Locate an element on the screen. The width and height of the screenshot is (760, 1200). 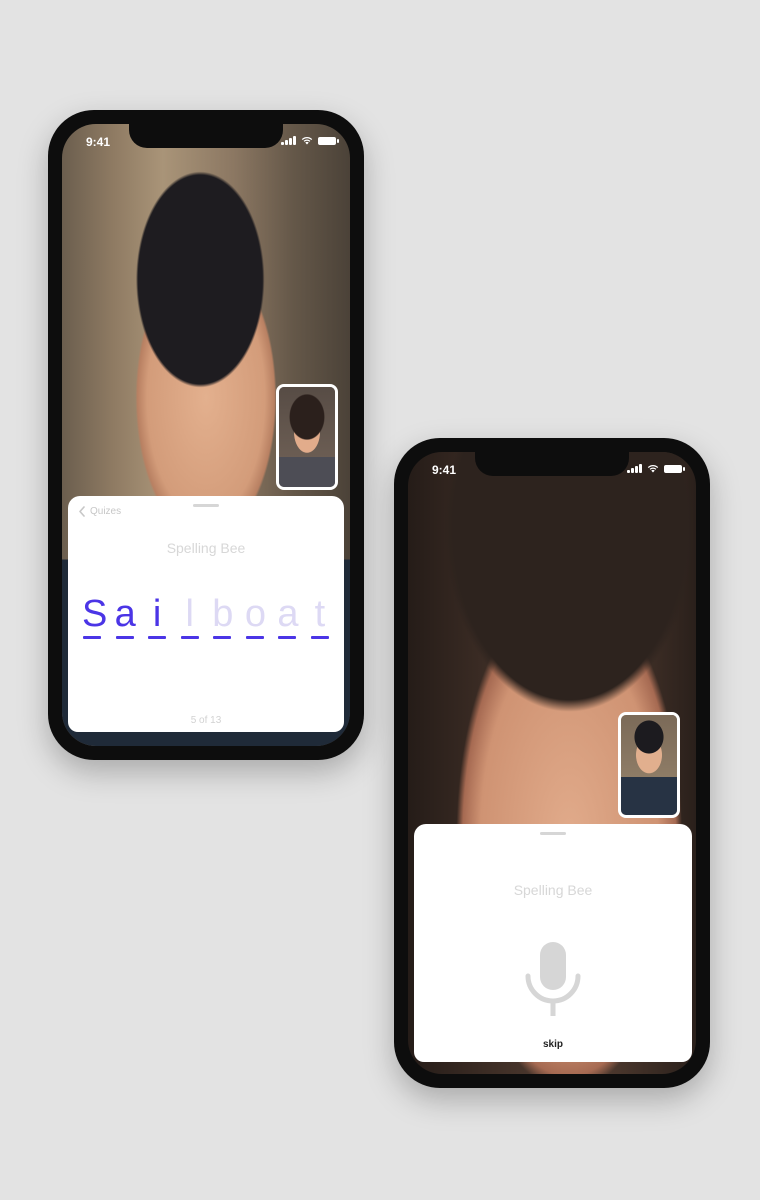
quiz-sheet: Quizes Spelling Bee Sailboat 5 of 13 is located at coordinates (206, 614).